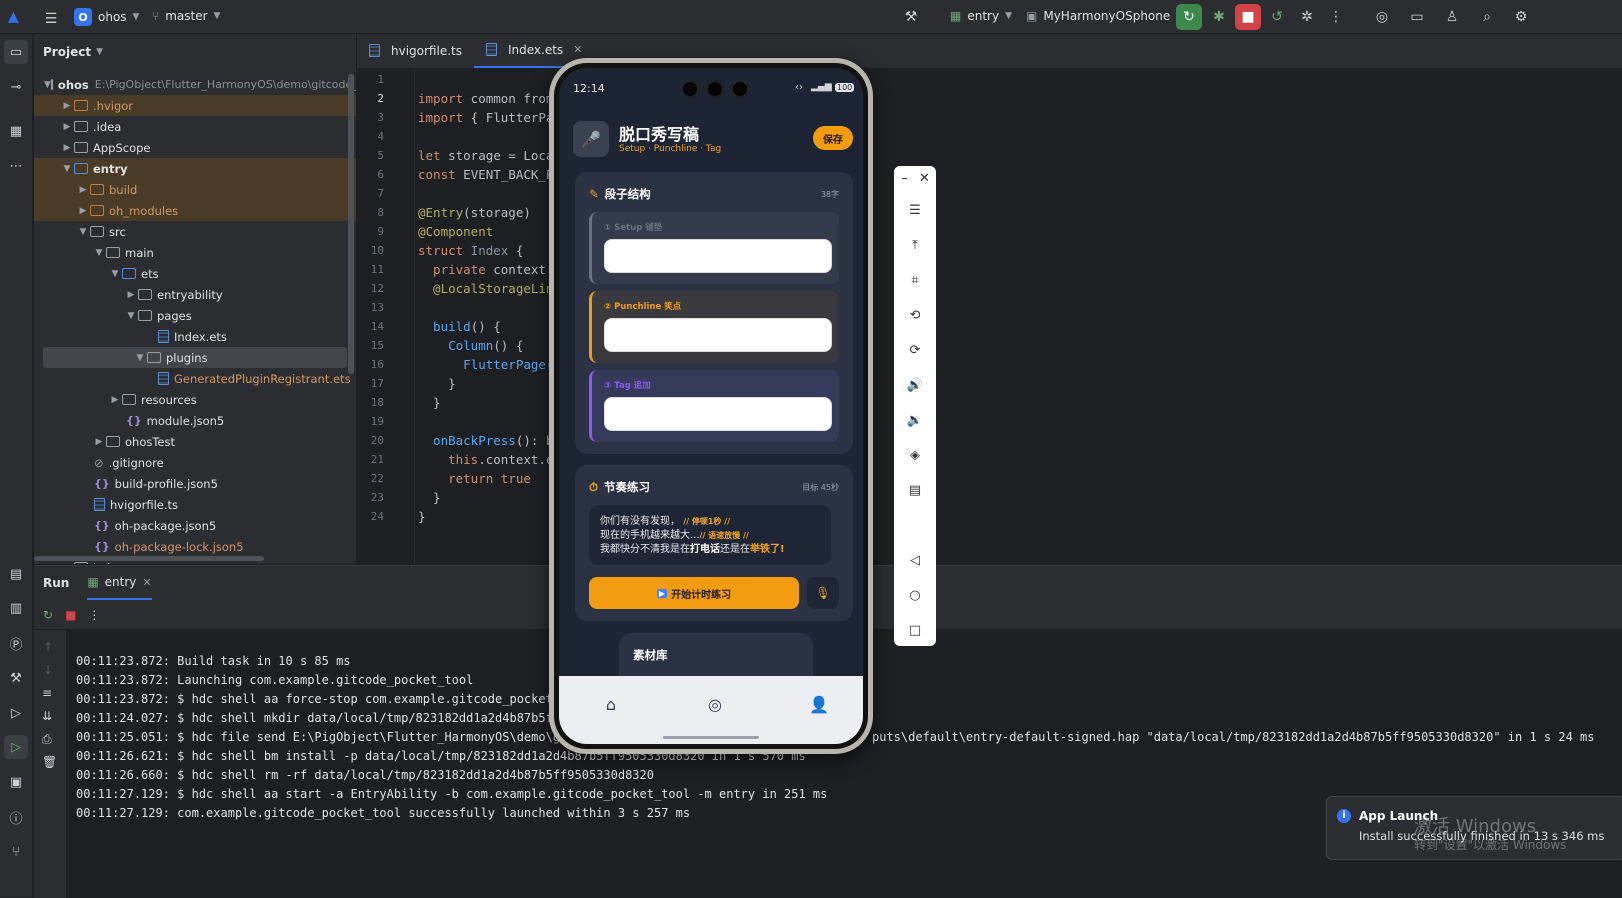  I want to click on soft-wrap-icon: ≡, so click(47, 693).